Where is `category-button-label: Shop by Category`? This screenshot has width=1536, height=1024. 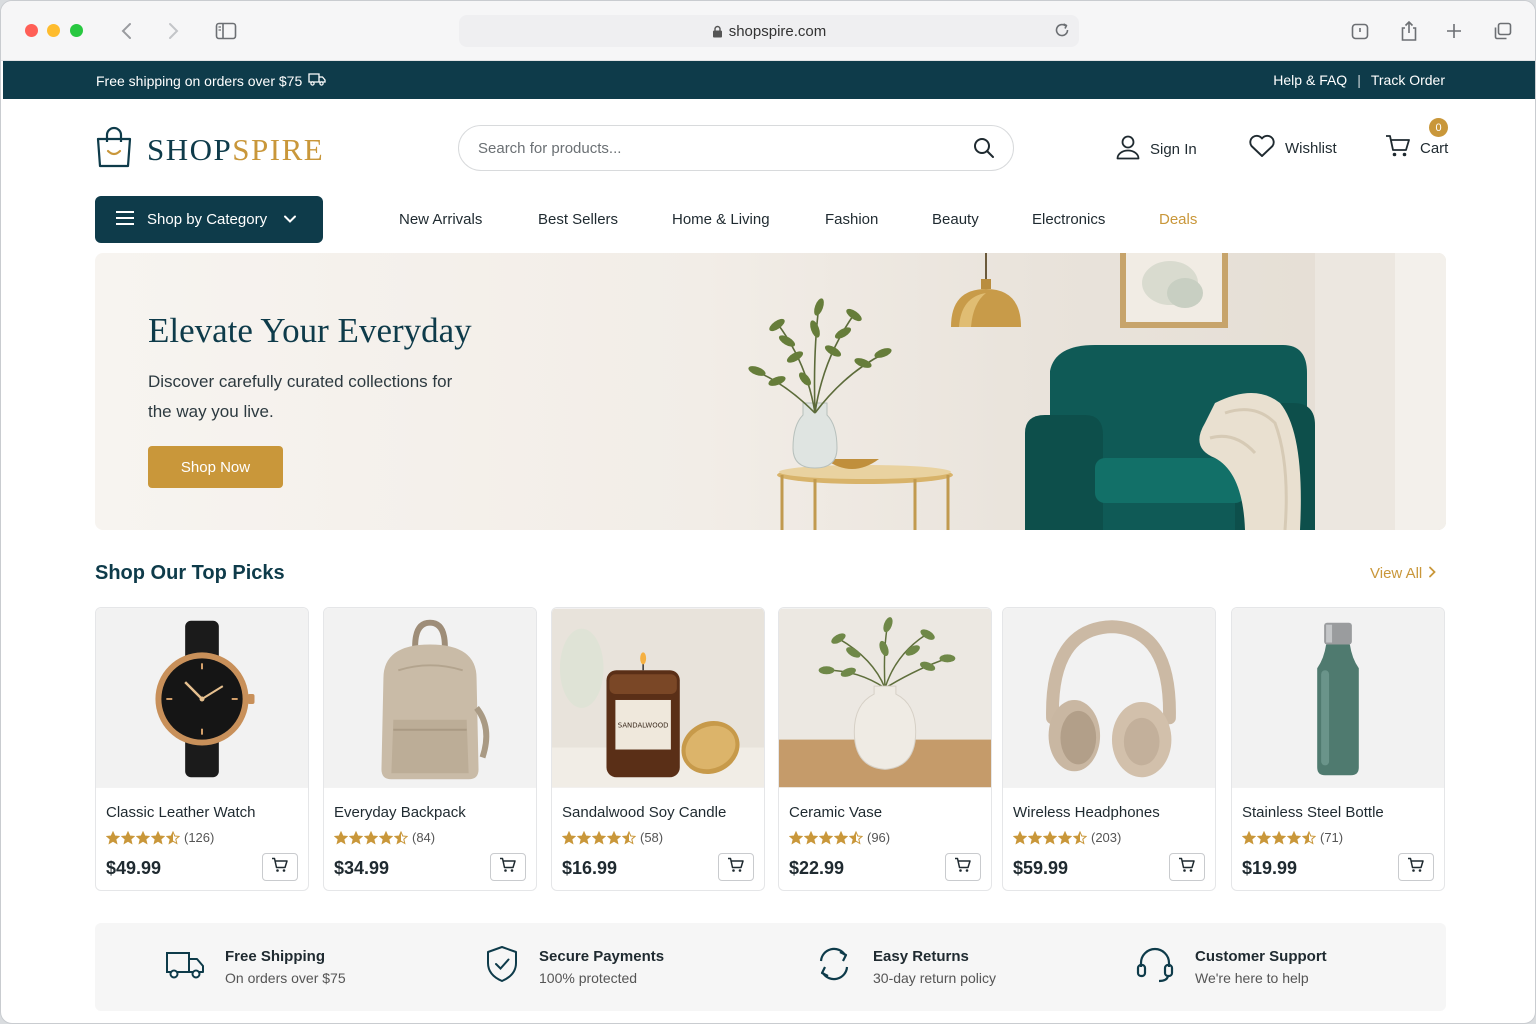
category-button-label: Shop by Category is located at coordinates (207, 219).